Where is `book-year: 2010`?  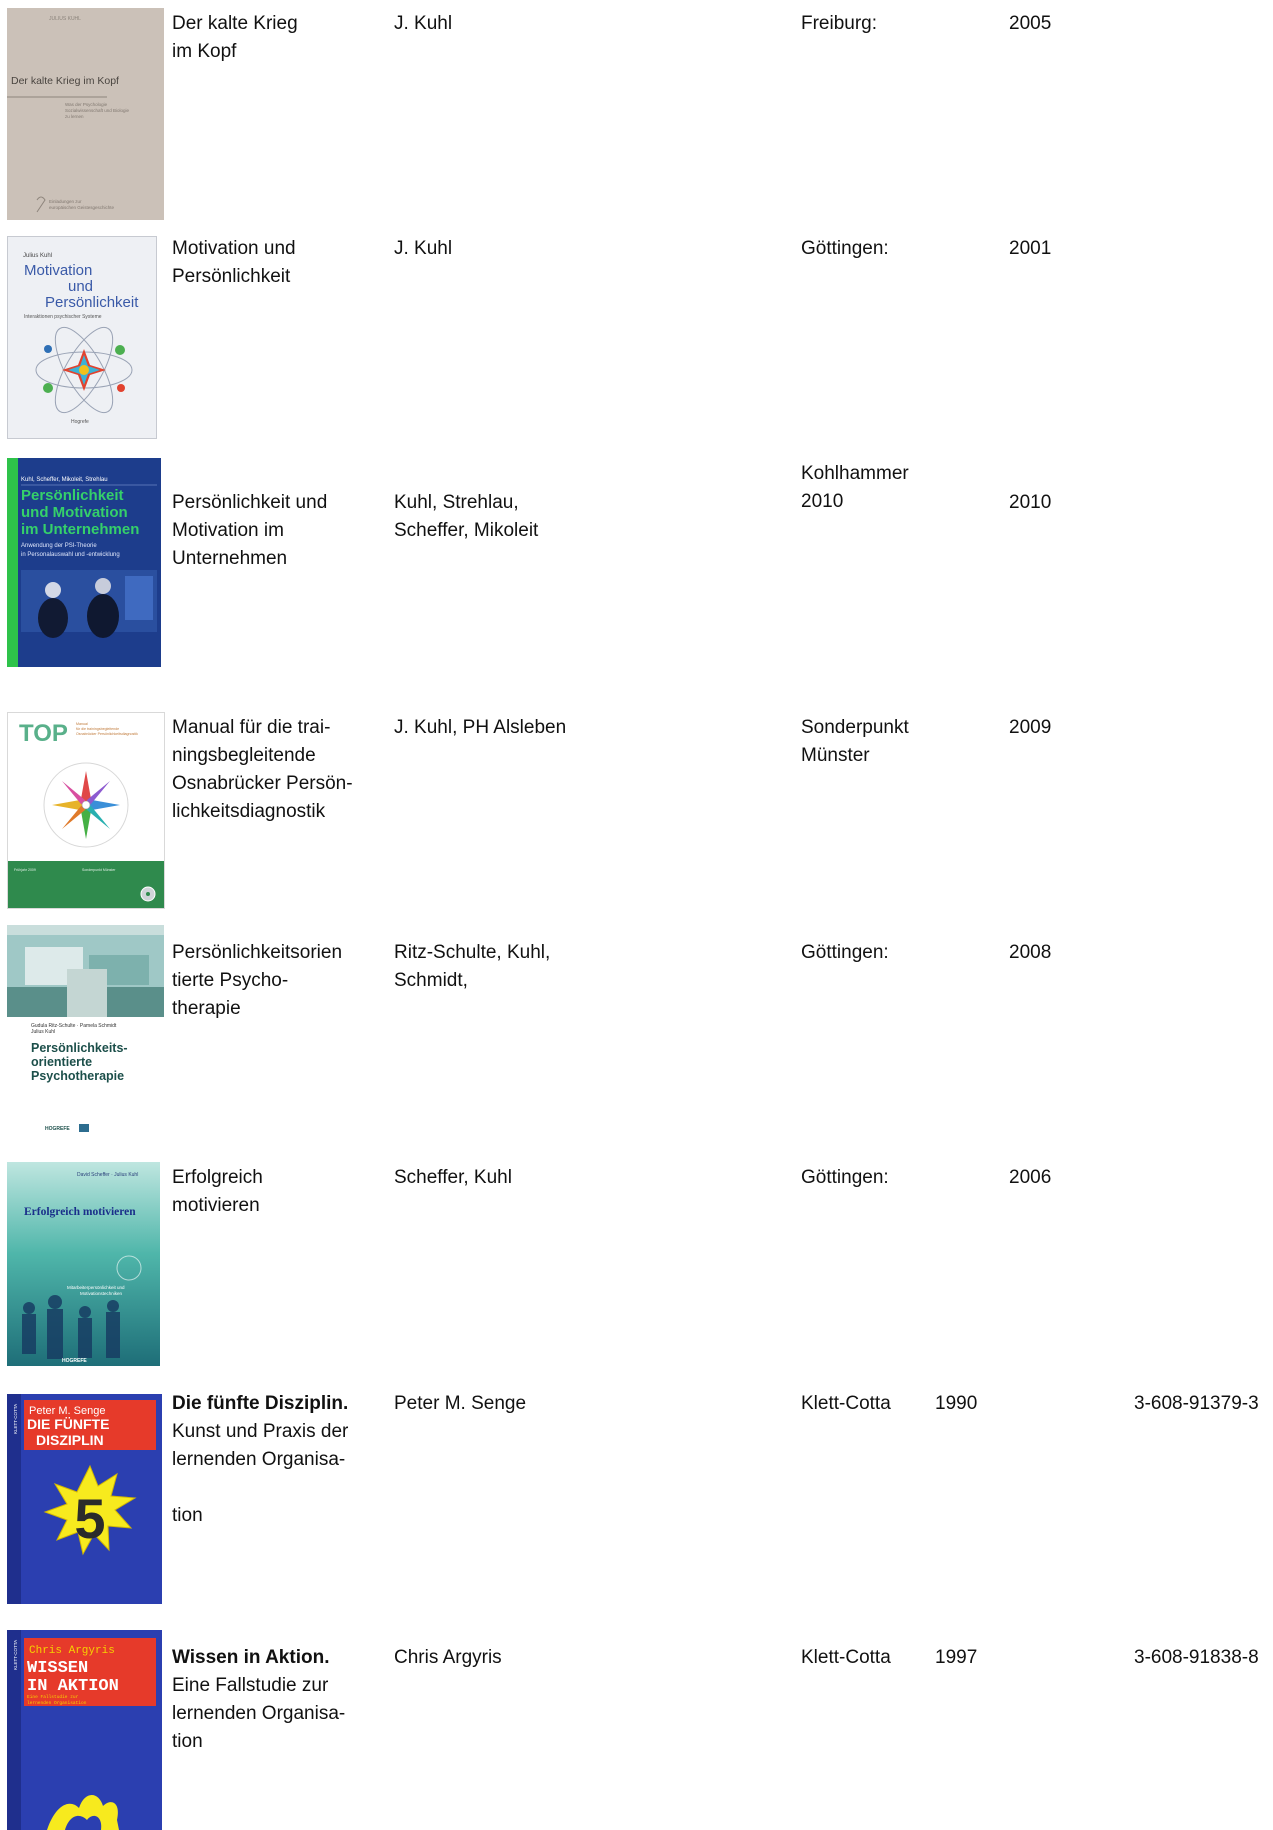
book-year: 2010 is located at coordinates (1030, 502).